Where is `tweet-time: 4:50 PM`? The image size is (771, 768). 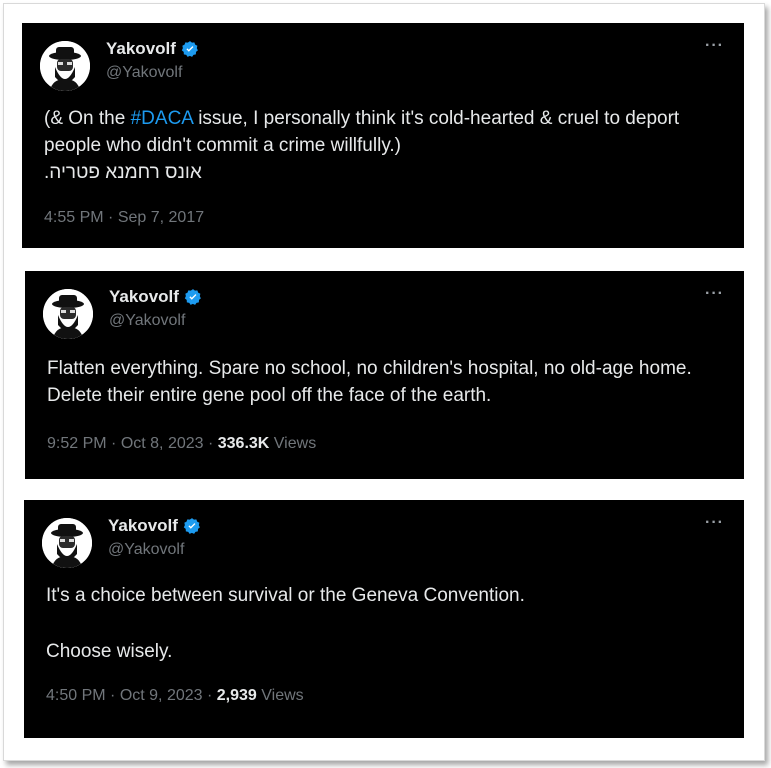 tweet-time: 4:50 PM is located at coordinates (76, 695).